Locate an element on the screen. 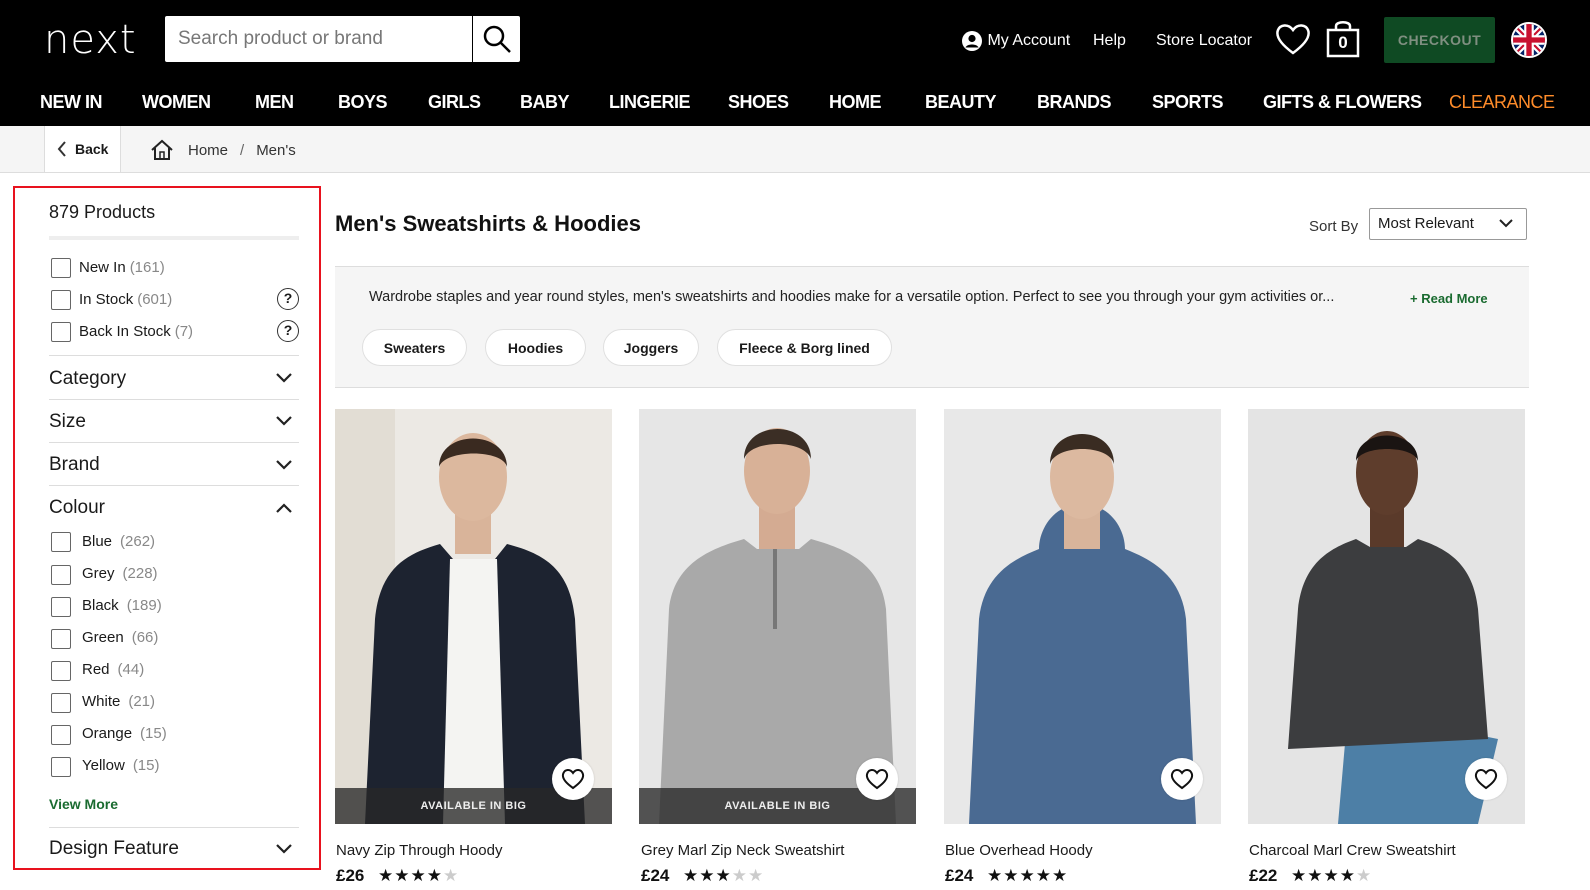 This screenshot has width=1590, height=890. pill-sweaters: Sweaters is located at coordinates (414, 347).